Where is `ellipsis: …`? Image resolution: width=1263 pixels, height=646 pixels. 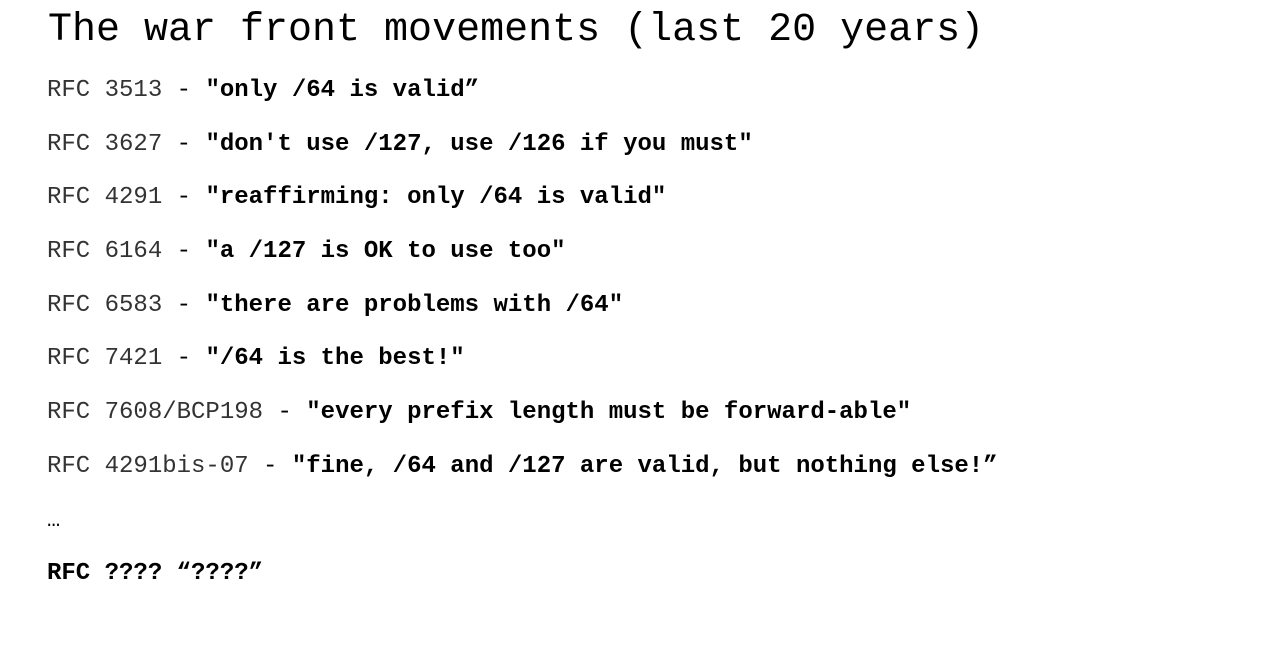
ellipsis: … is located at coordinates (54, 520).